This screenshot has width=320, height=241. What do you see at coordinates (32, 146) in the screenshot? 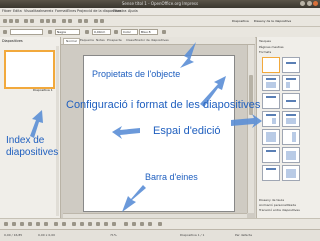
I see `annotation-index: Index de diapositives` at bounding box center [32, 146].